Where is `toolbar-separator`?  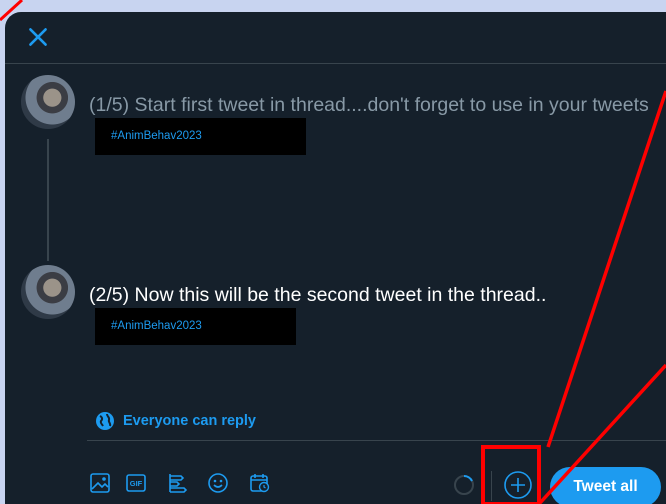
toolbar-separator is located at coordinates (491, 486).